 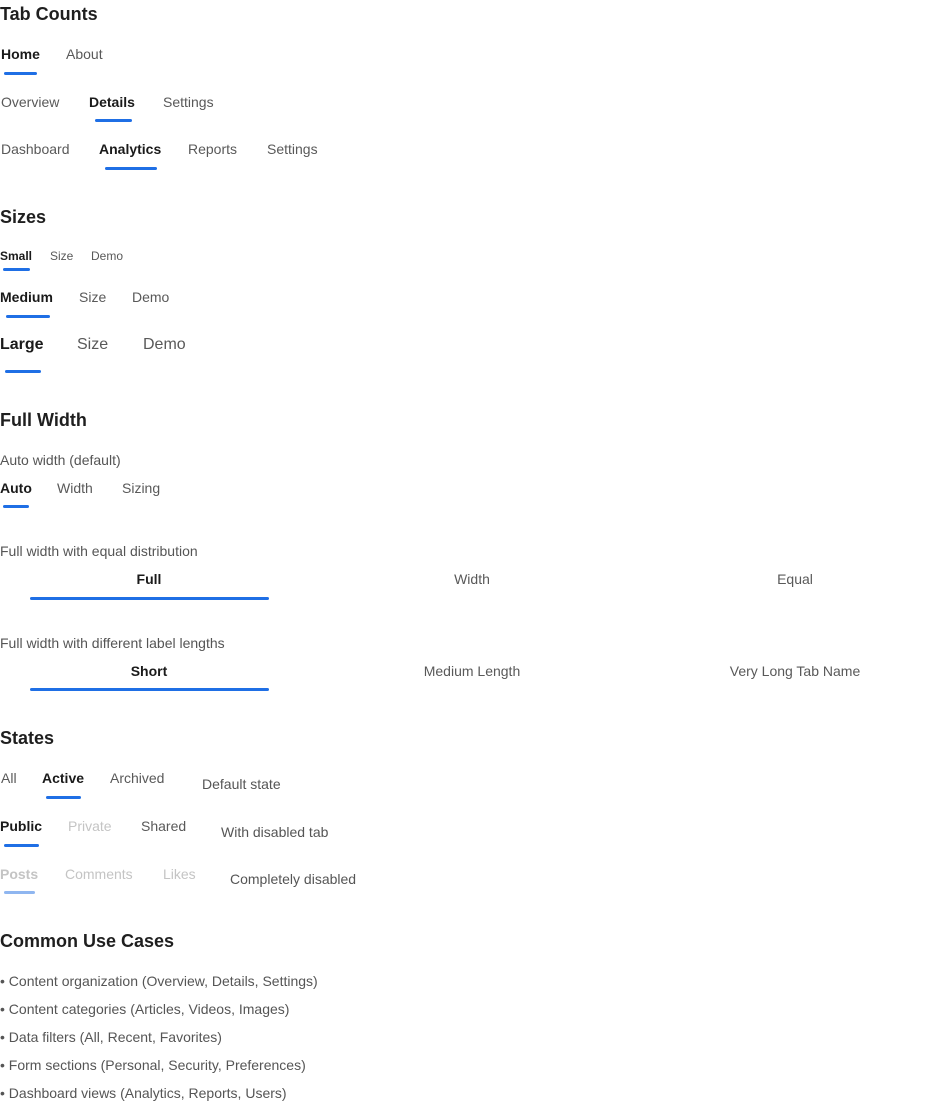 I want to click on completely-disabled-label: Completely disabled, so click(x=293, y=879).